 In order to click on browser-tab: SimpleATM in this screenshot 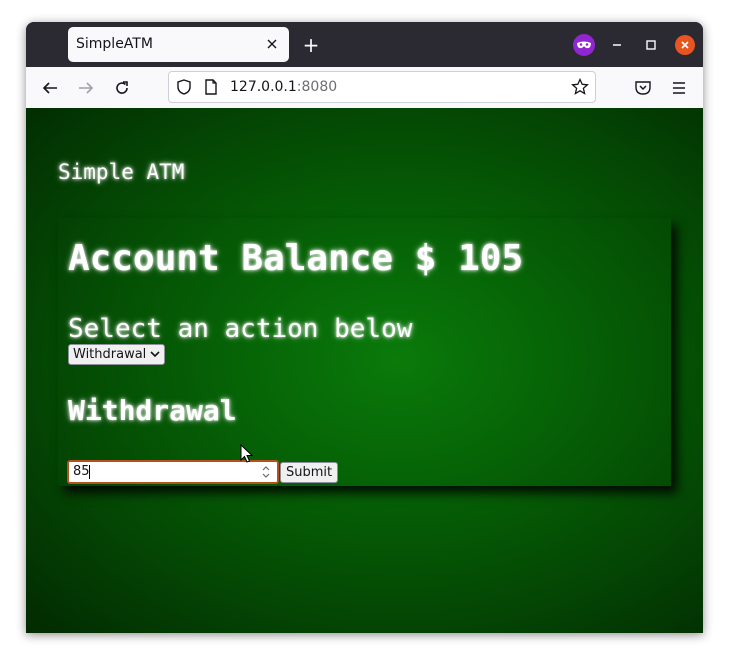, I will do `click(178, 44)`.